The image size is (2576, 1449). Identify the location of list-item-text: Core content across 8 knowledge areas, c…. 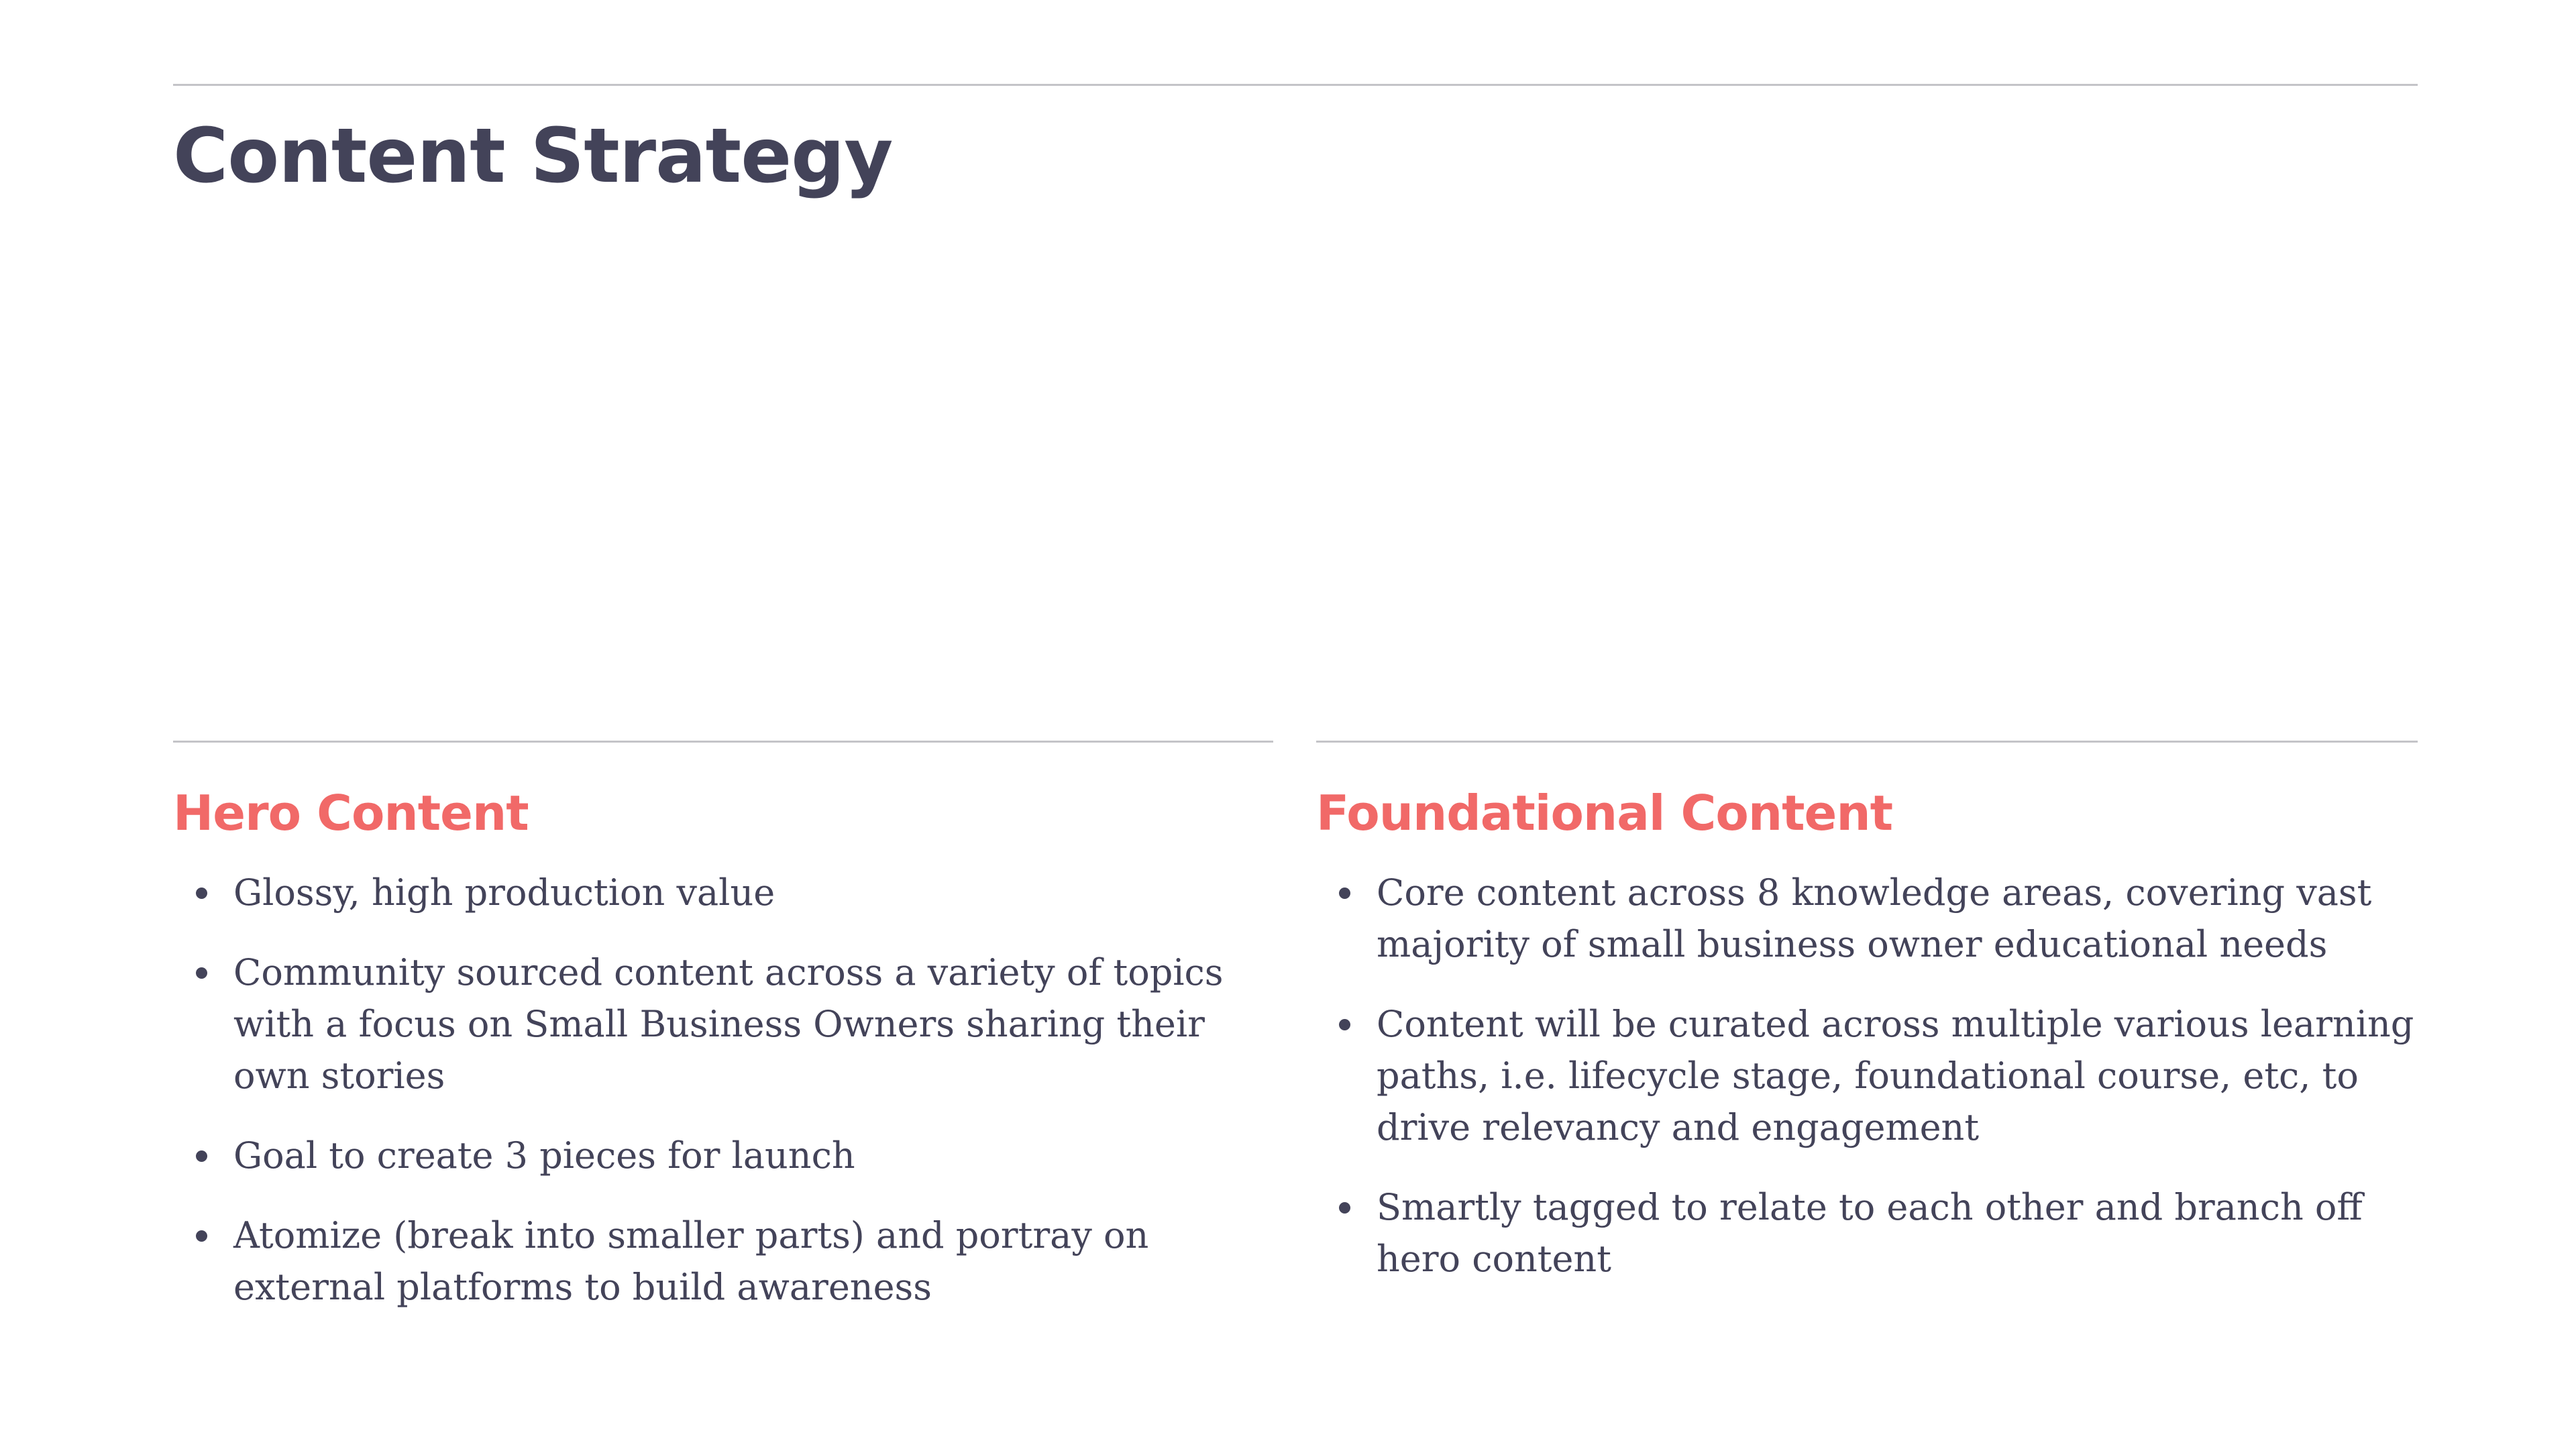
(1874, 918).